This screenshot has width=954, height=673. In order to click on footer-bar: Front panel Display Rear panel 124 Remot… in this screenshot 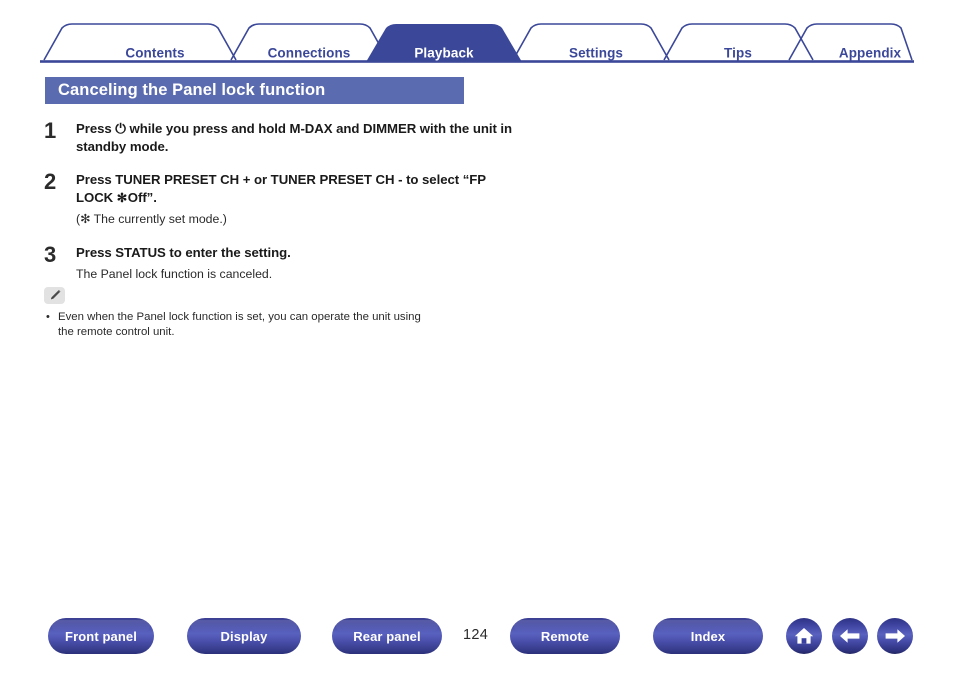, I will do `click(477, 638)`.